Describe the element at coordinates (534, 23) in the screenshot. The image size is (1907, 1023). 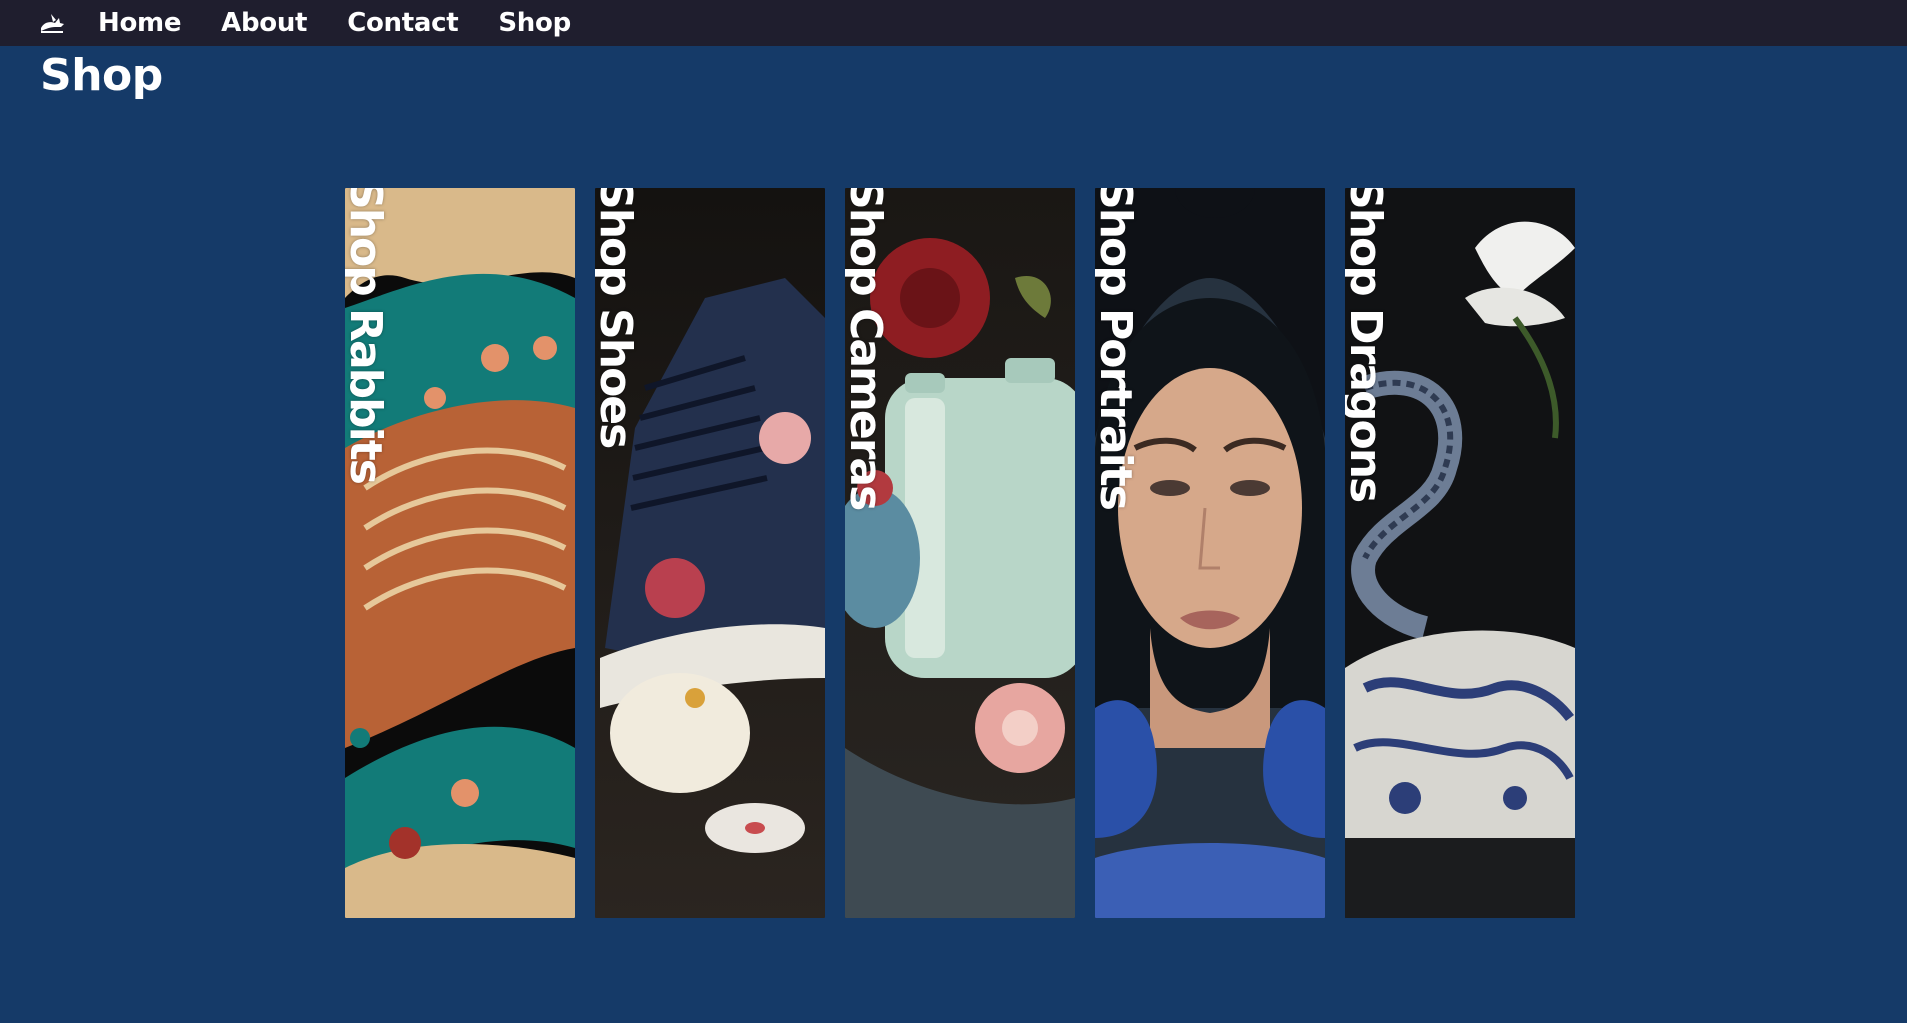
I see `nav-shop-link: Shop` at that location.